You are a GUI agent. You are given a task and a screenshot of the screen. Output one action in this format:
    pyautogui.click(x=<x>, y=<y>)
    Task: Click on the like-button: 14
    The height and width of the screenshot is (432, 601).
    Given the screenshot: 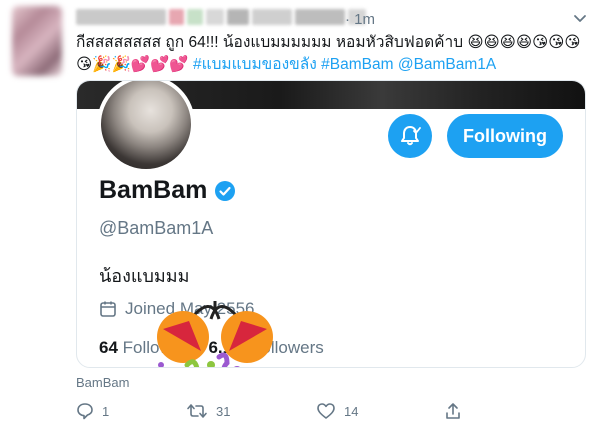 What is the action you would take?
    pyautogui.click(x=380, y=411)
    